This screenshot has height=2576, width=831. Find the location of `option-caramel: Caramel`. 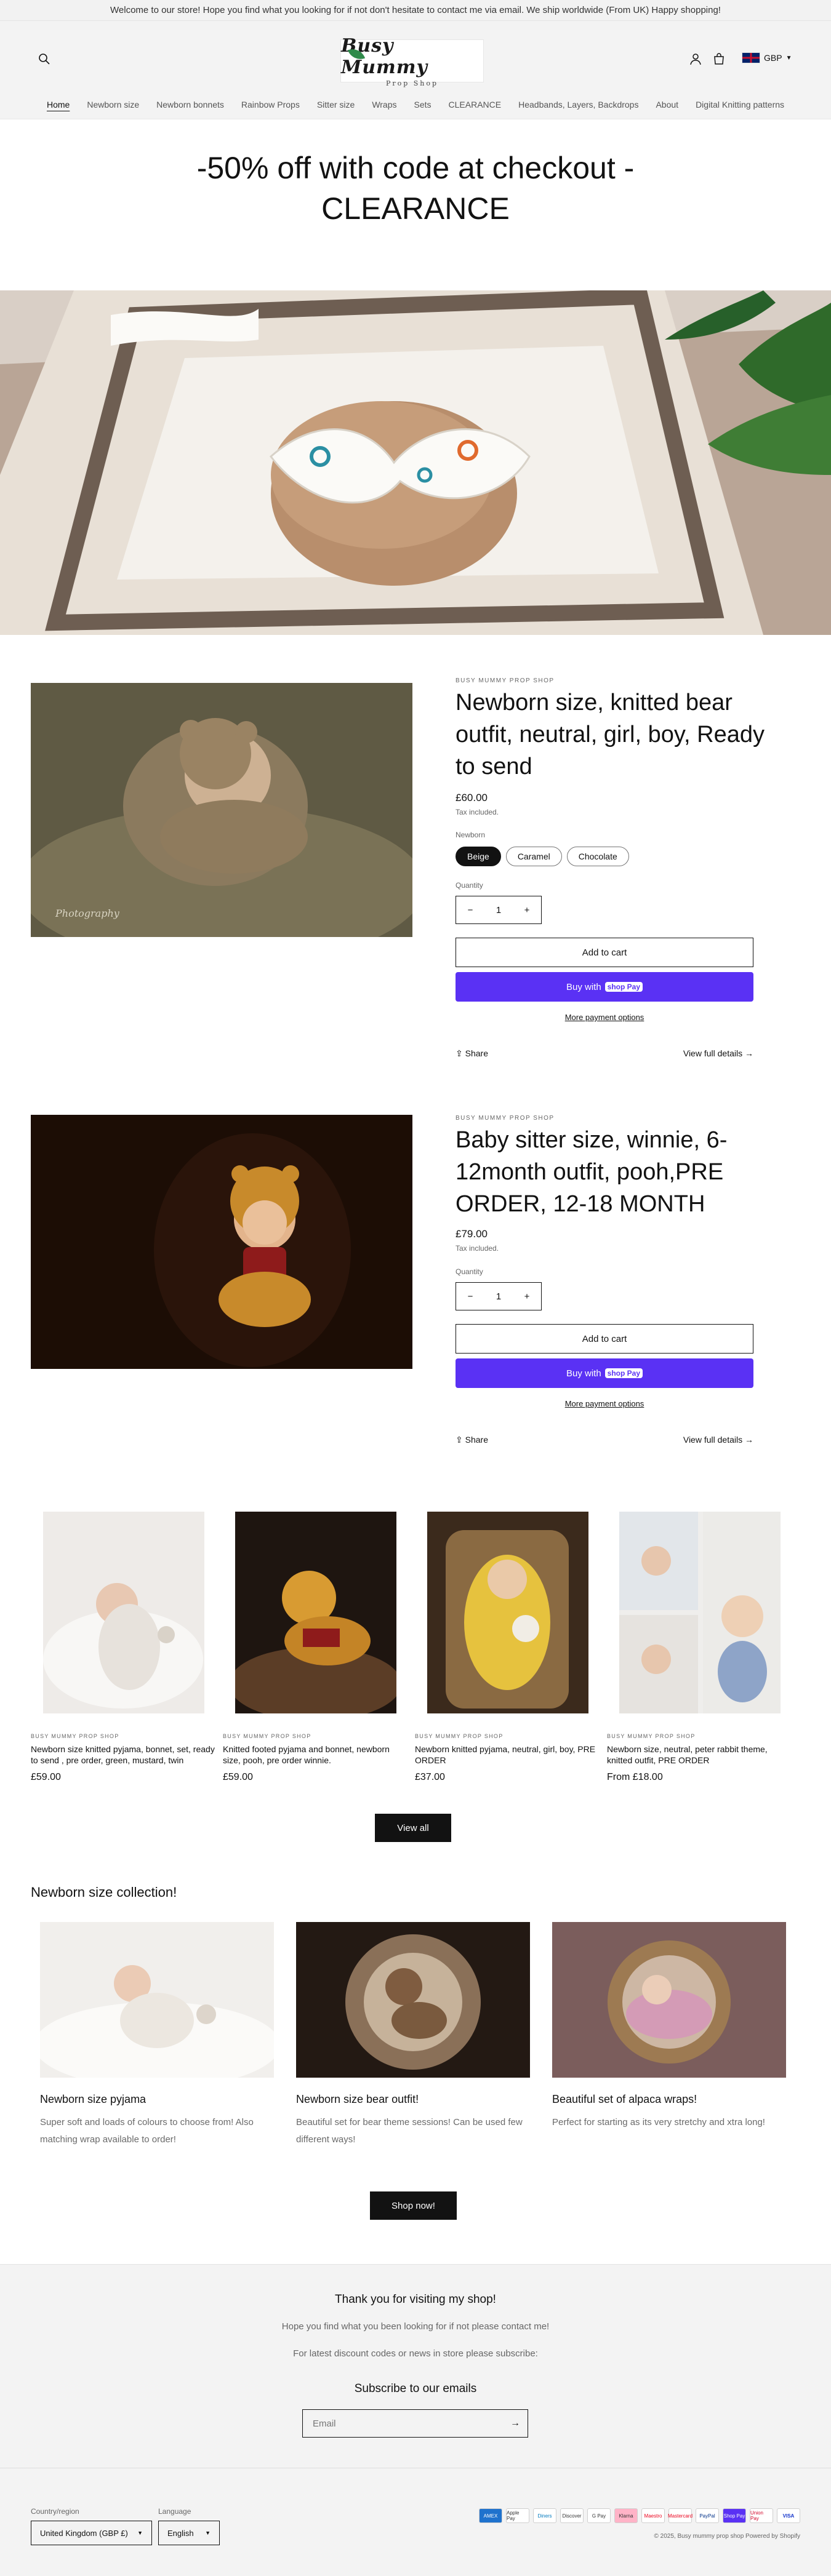

option-caramel: Caramel is located at coordinates (533, 857).